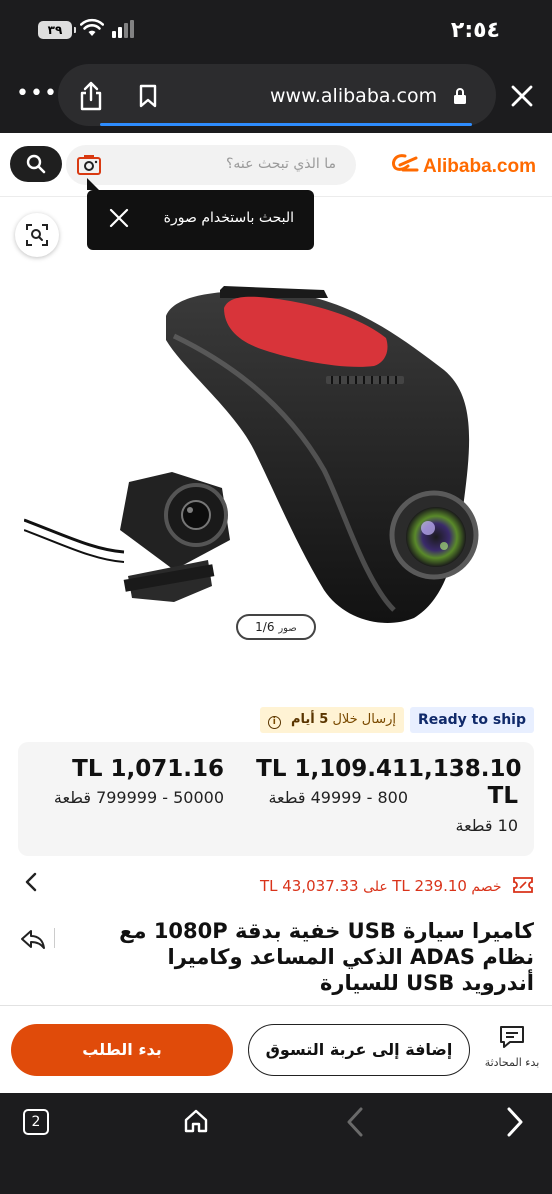 The height and width of the screenshot is (1194, 552). I want to click on share-product-icon, so click(33, 941).